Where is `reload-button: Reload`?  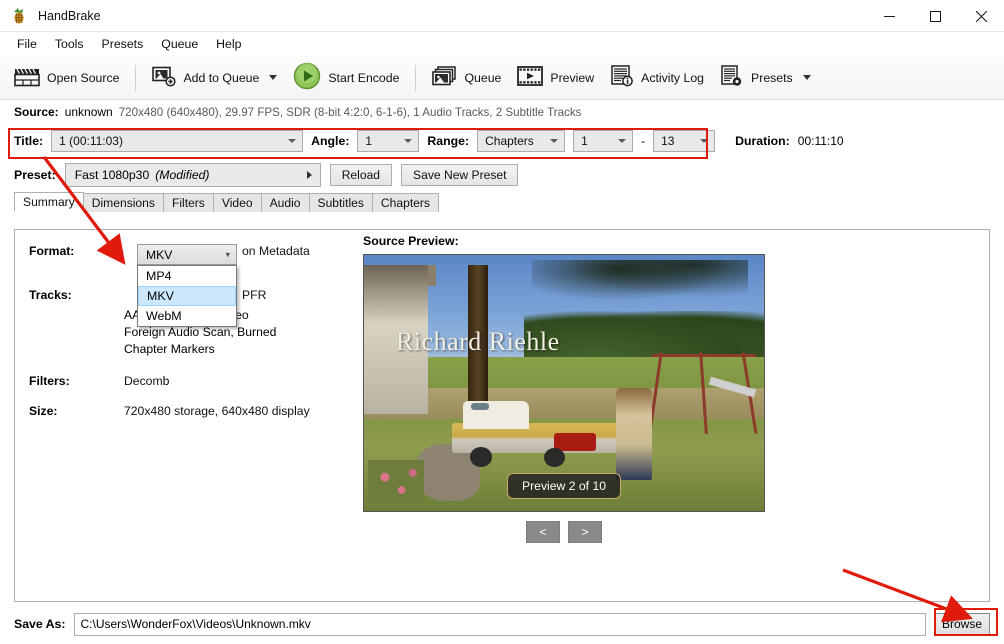 reload-button: Reload is located at coordinates (361, 175).